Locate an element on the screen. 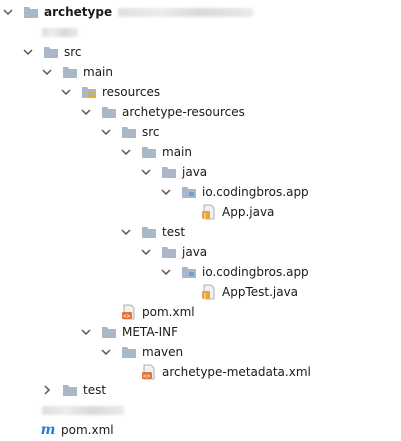 The height and width of the screenshot is (441, 401). tree-row-archetype: archetype is located at coordinates (128, 12).